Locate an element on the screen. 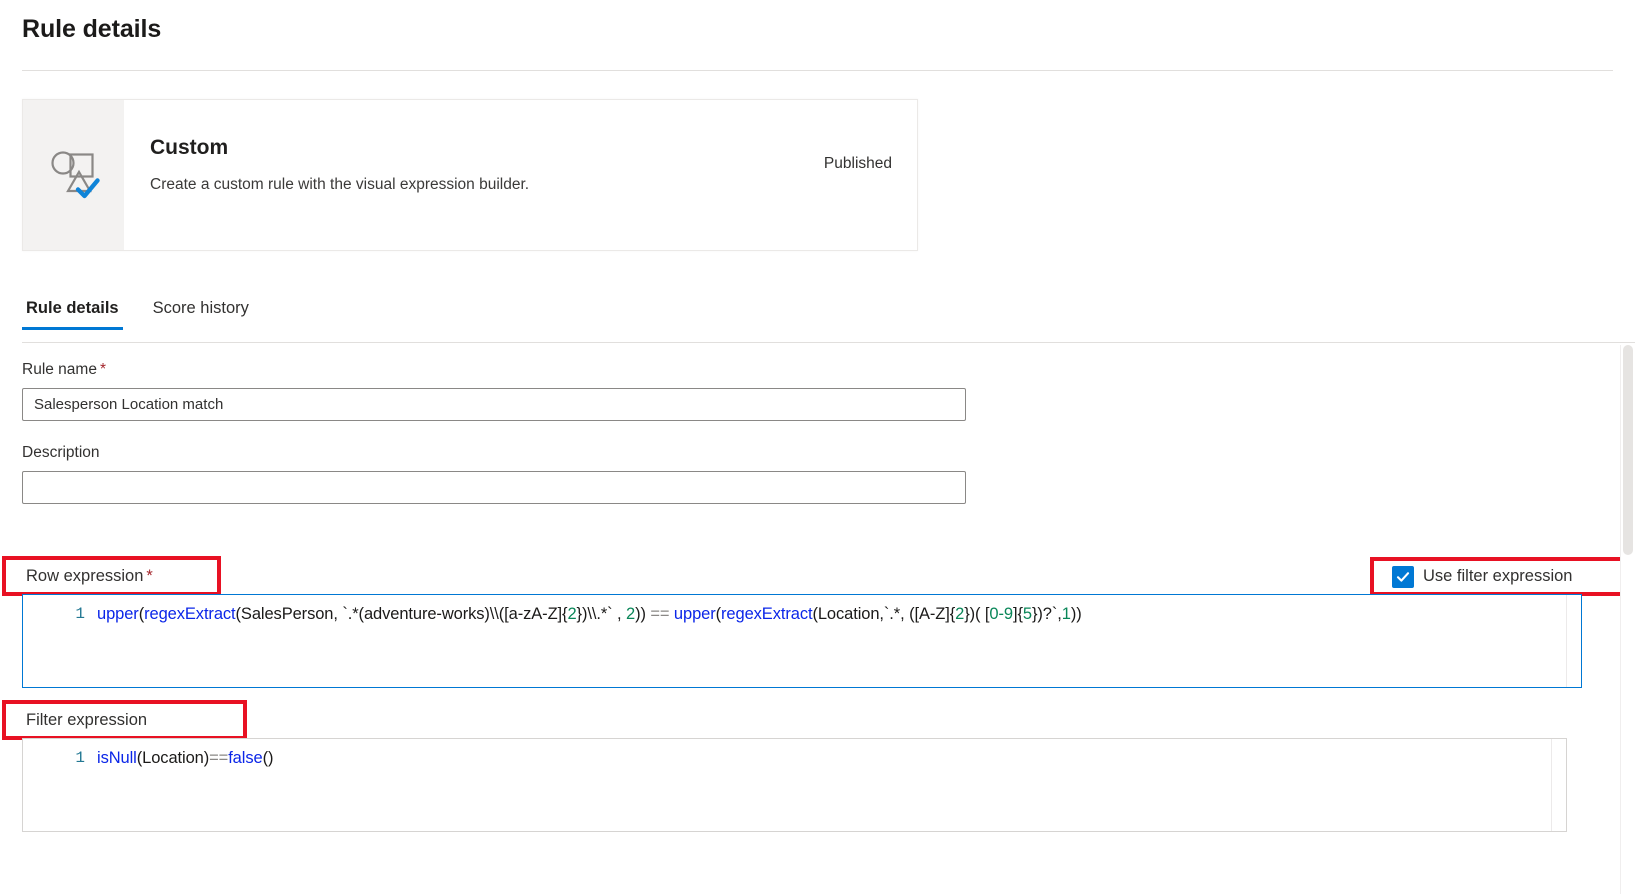 This screenshot has width=1635, height=894. page-scrollbar-thumb is located at coordinates (1628, 450).